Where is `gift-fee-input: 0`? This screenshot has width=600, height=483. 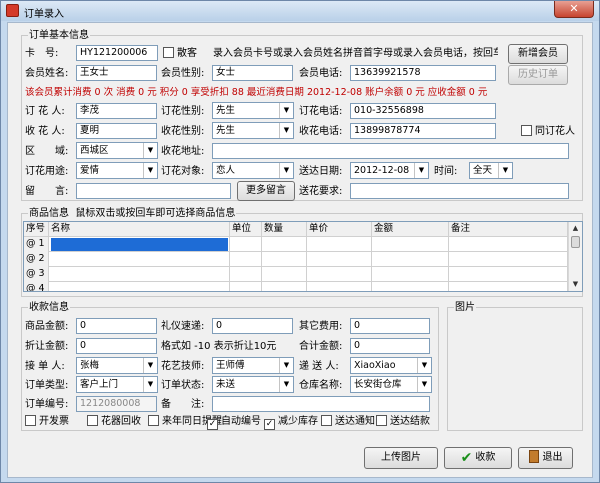
gift-fee-input: 0 is located at coordinates (252, 326).